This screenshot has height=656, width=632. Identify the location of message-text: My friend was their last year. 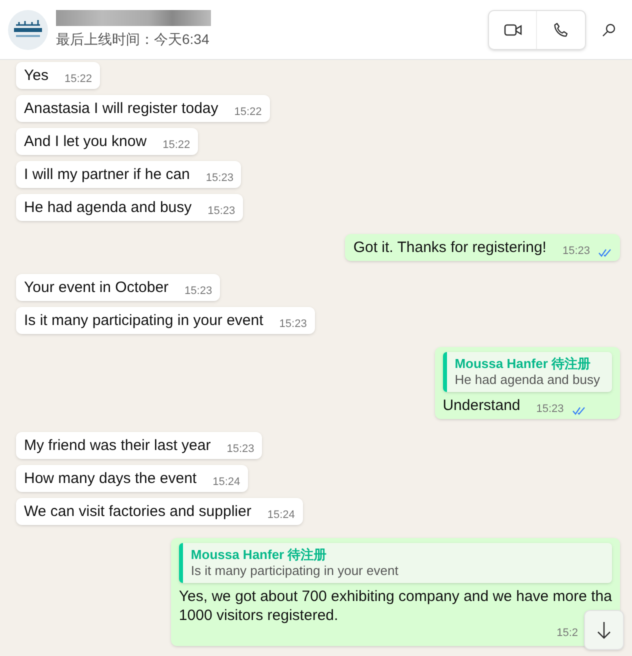
(117, 445).